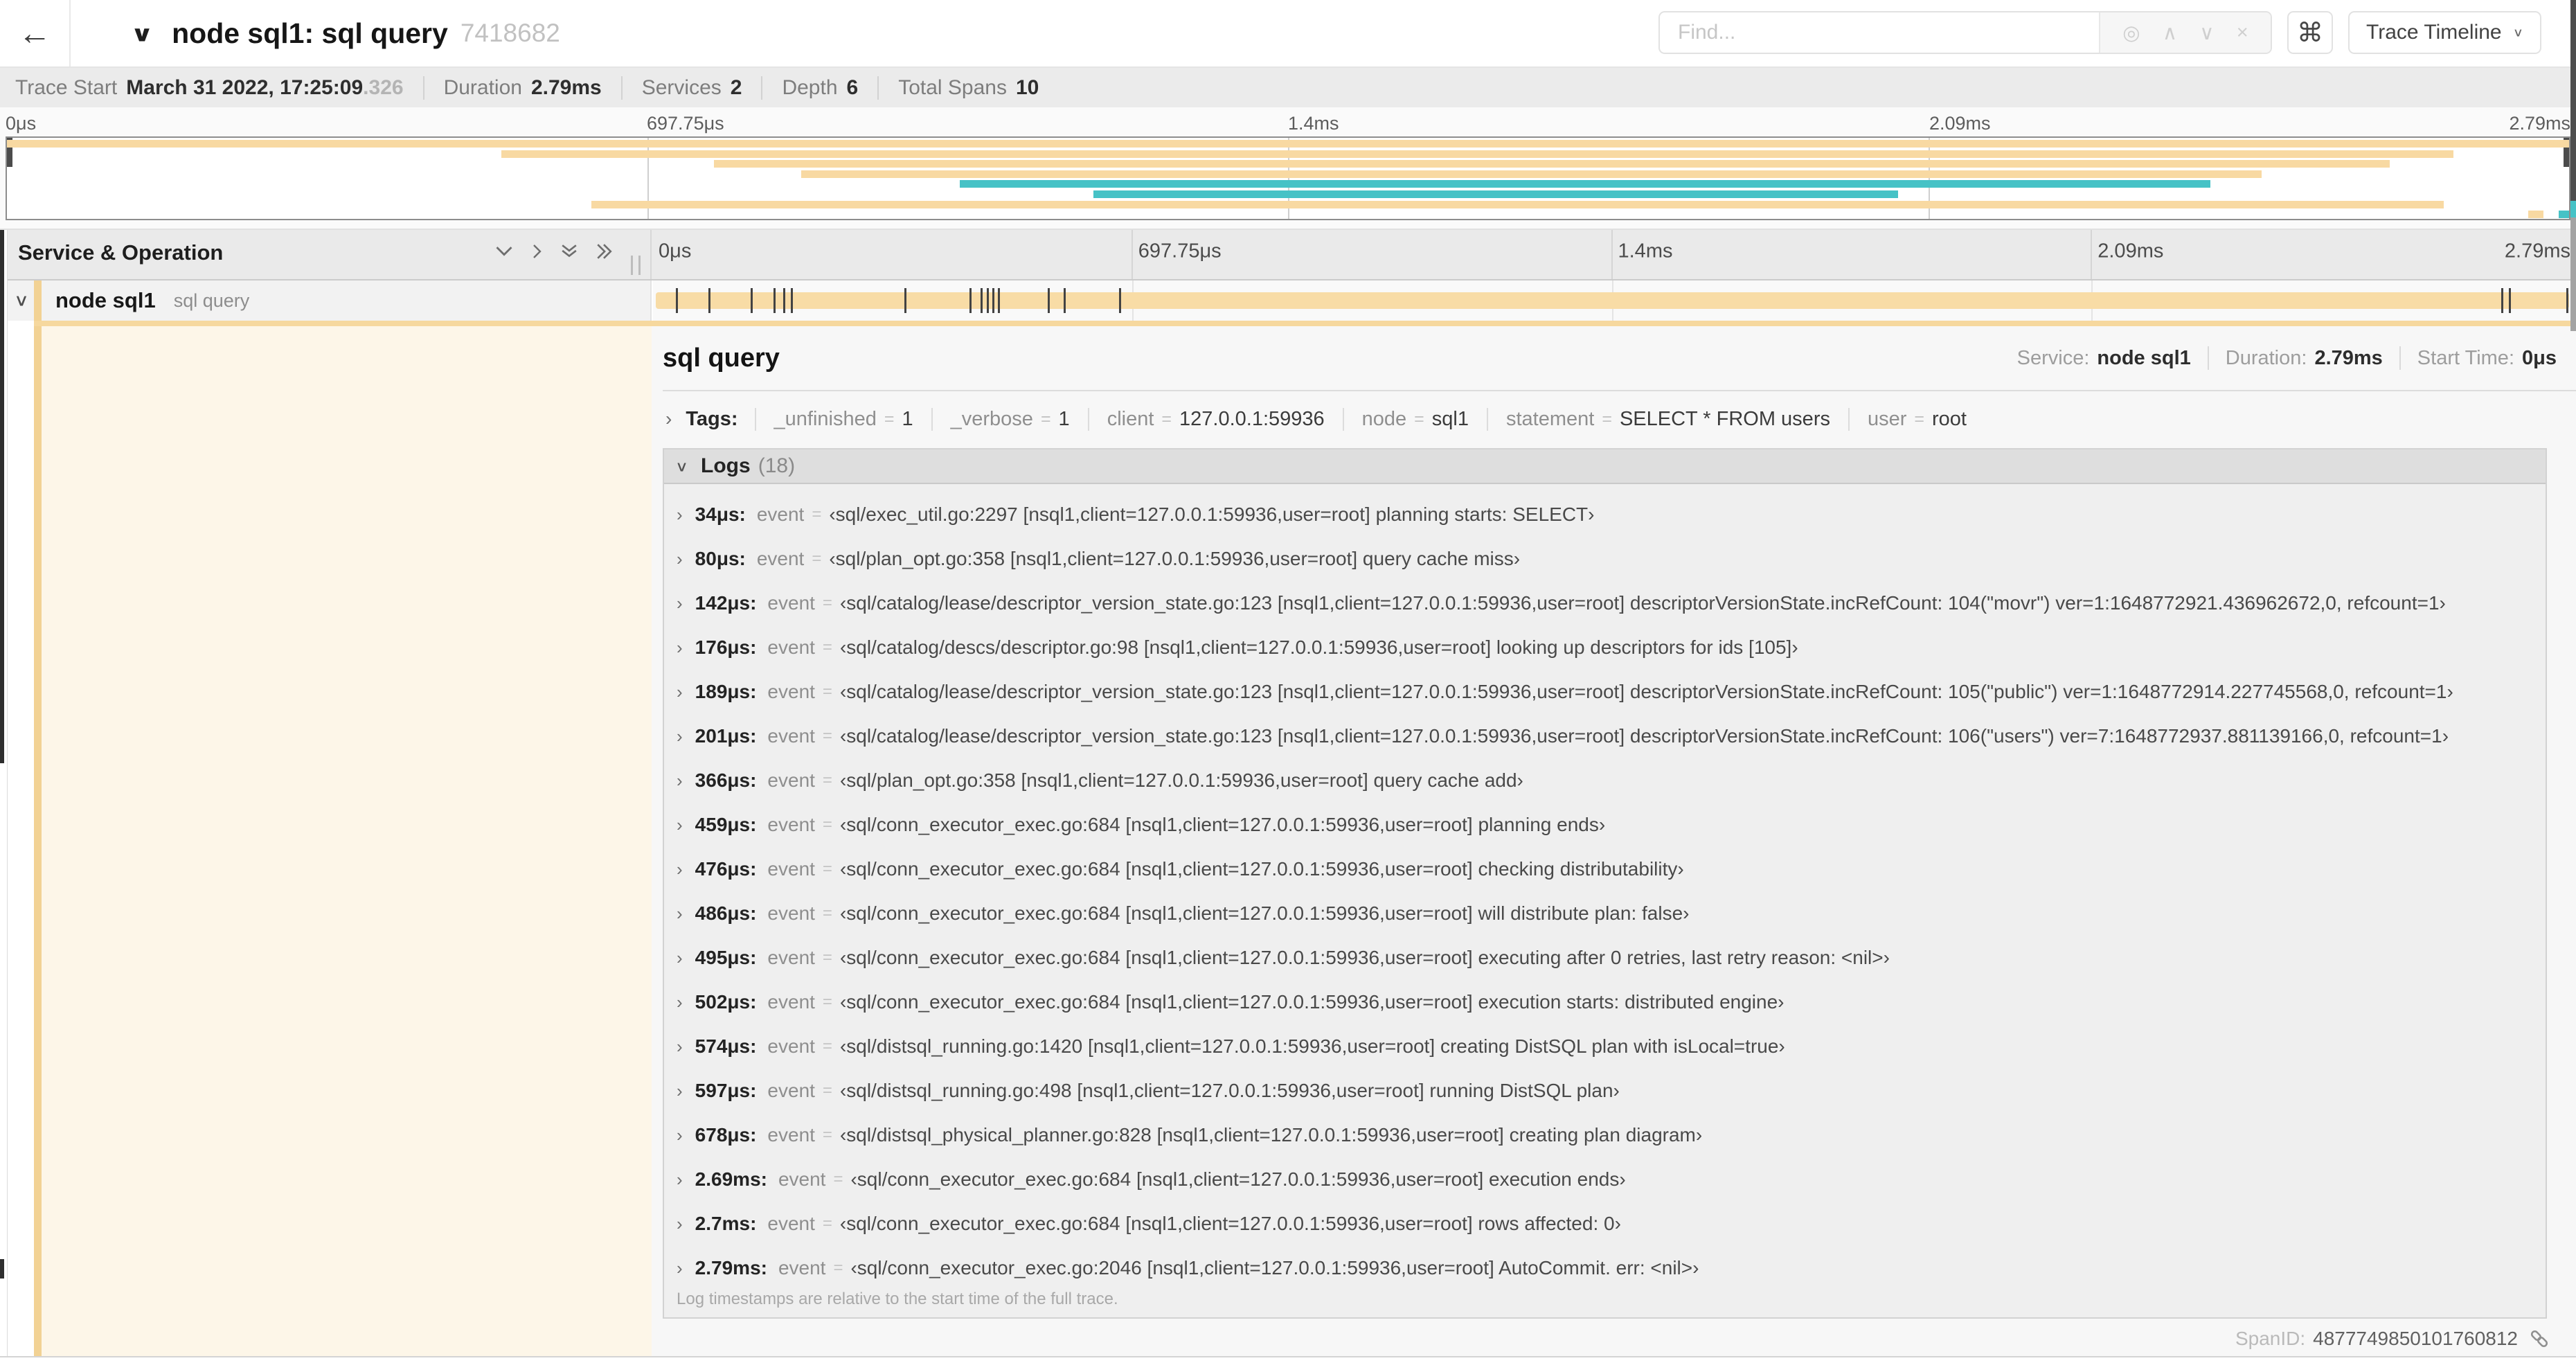 This screenshot has width=2576, height=1363. Describe the element at coordinates (604, 251) in the screenshot. I see `double-chevron-right-icon` at that location.